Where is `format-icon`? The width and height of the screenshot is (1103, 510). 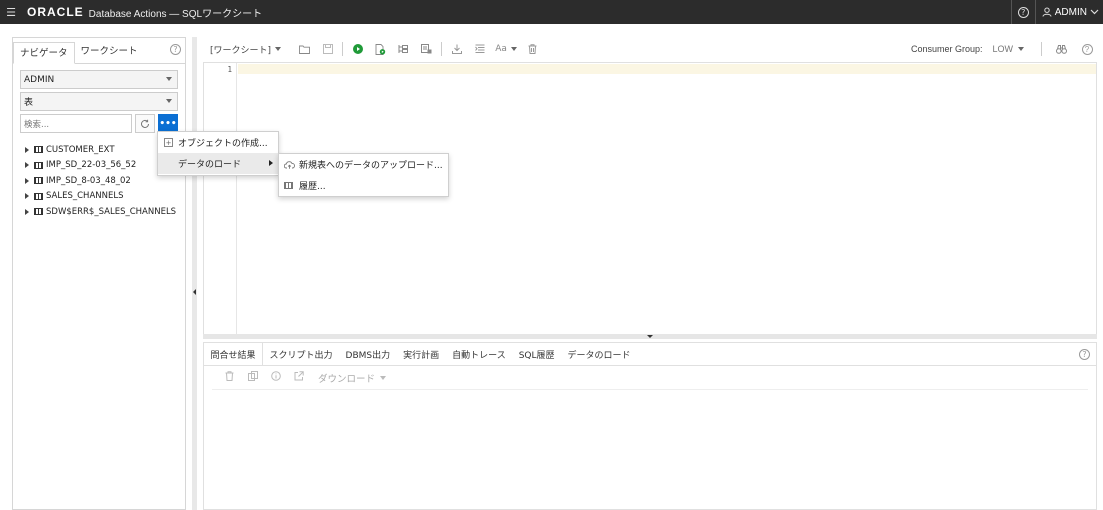 format-icon is located at coordinates (479, 48).